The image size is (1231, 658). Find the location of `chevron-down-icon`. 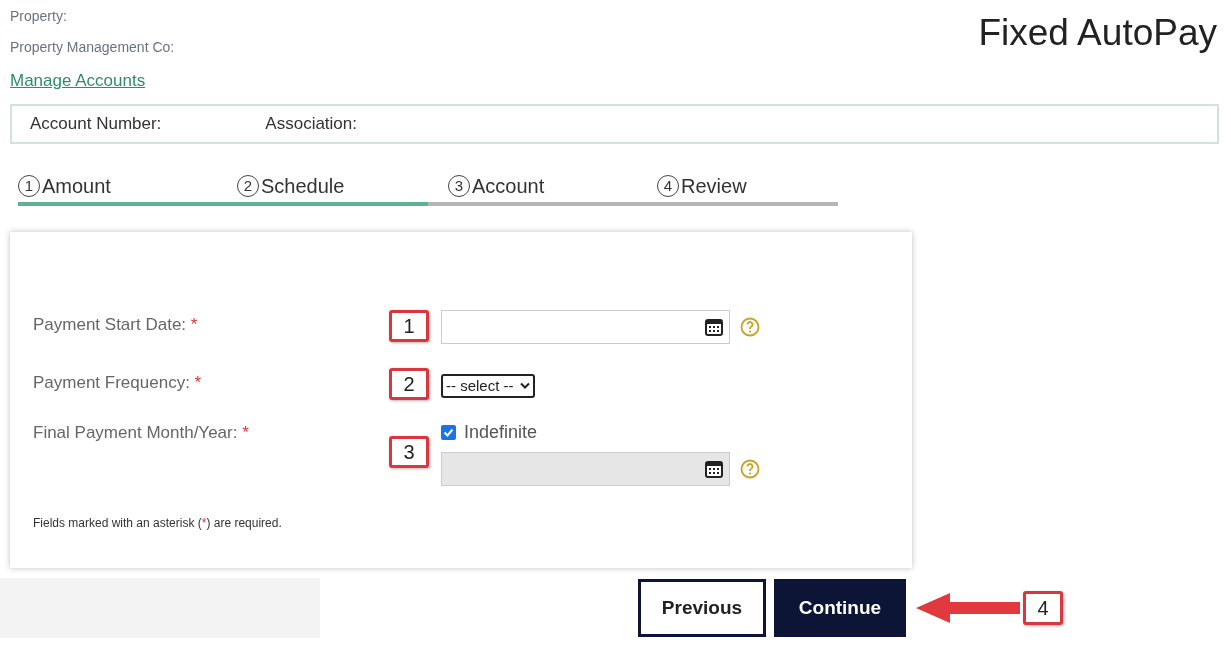

chevron-down-icon is located at coordinates (524, 386).